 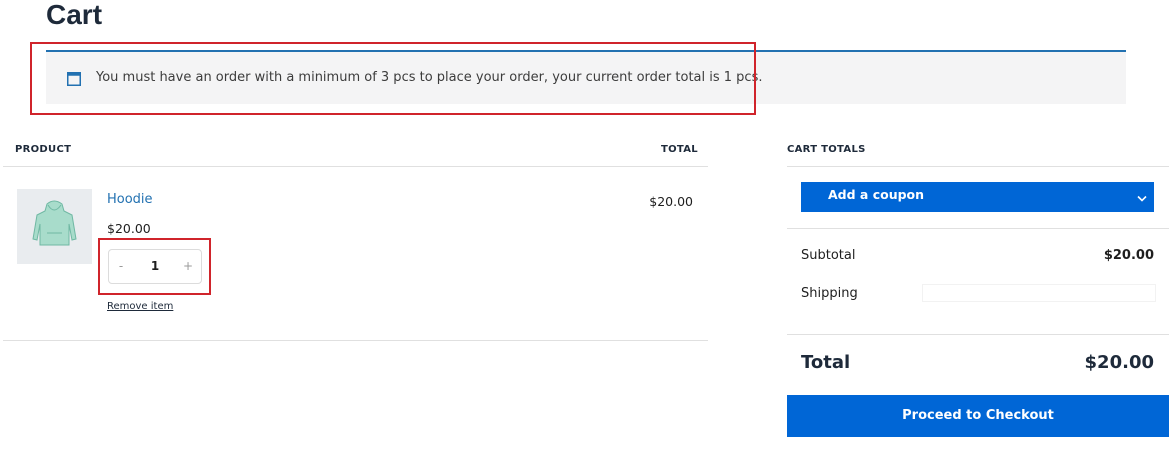 I want to click on add-coupon-toggle: Add a coupon, so click(x=977, y=197).